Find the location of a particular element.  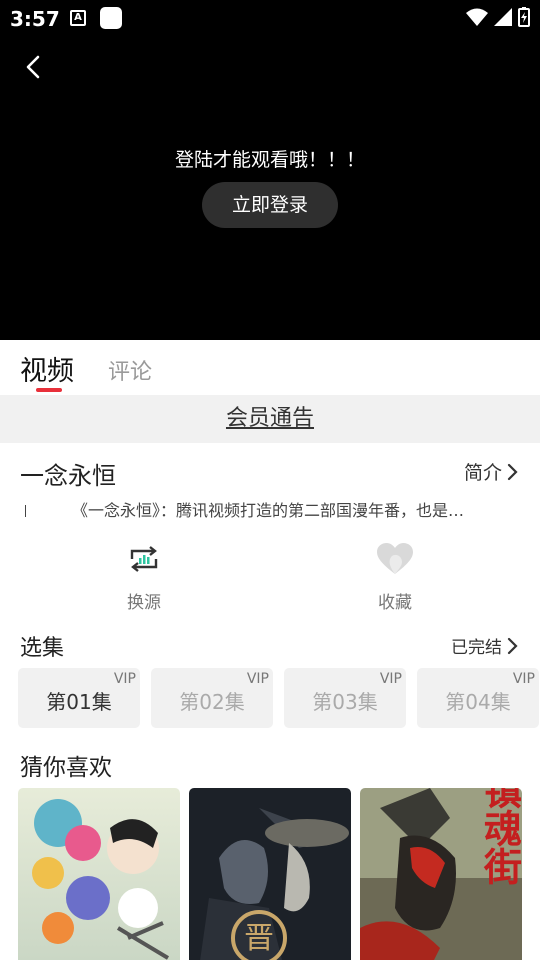

favorite-button: 收藏 is located at coordinates (395, 574).